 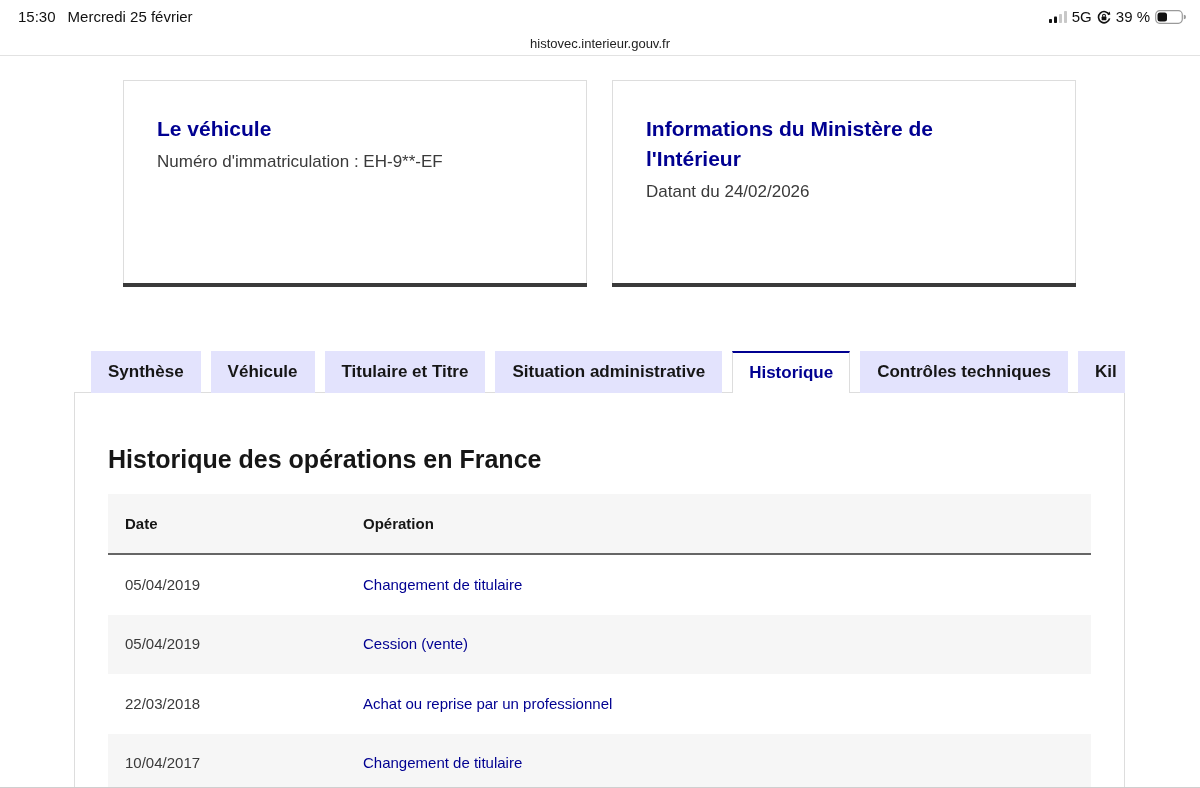 What do you see at coordinates (600, 44) in the screenshot?
I see `url-text: histovec.interieur.gouv.fr` at bounding box center [600, 44].